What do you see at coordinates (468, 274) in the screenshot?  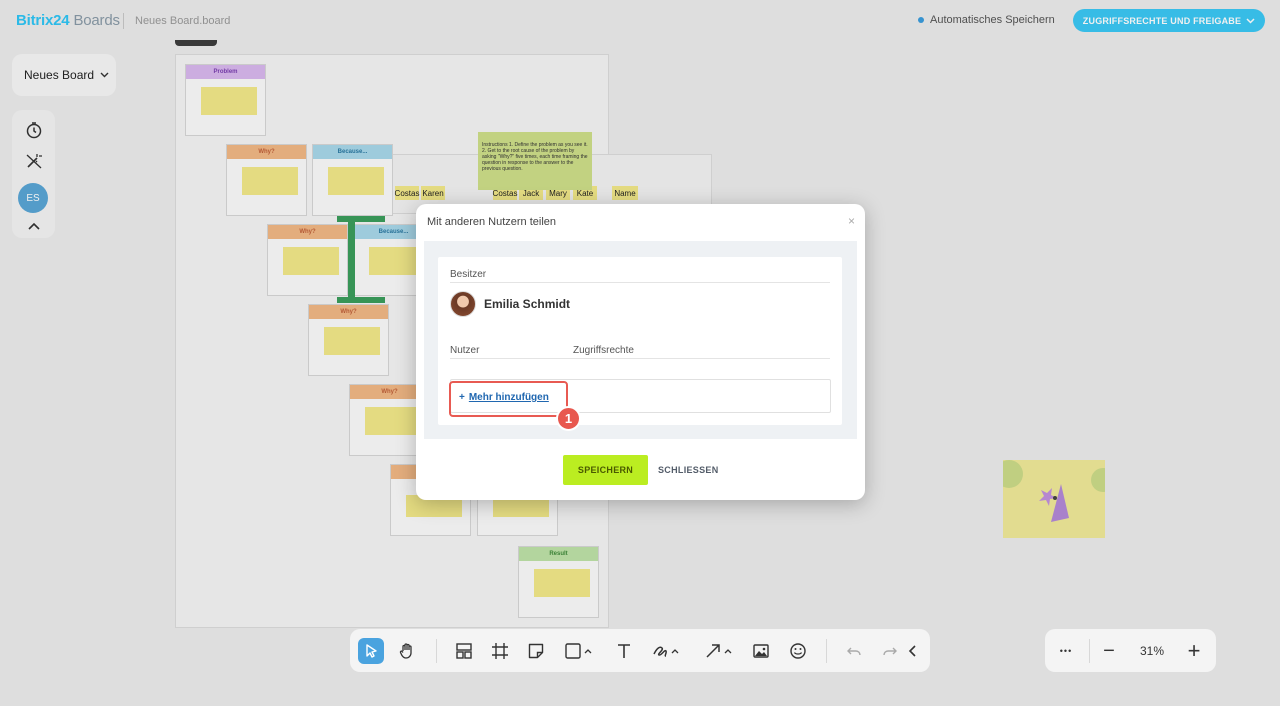 I see `owner-label: Besitzer` at bounding box center [468, 274].